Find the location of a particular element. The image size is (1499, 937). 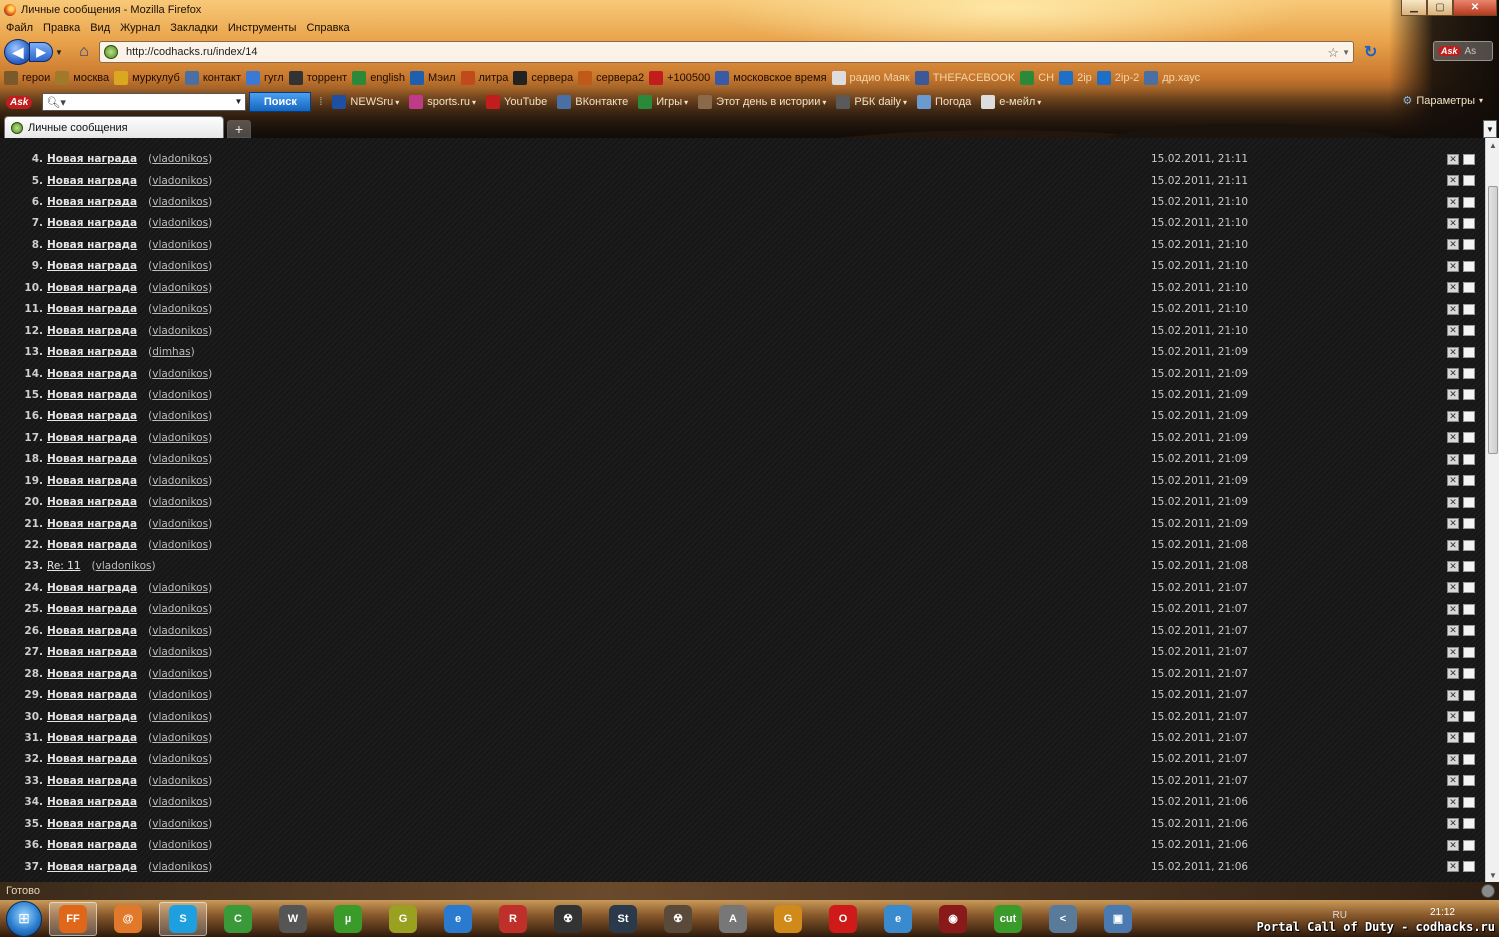

ask-toolbar-item: e-мейл ▾ is located at coordinates (1011, 102).